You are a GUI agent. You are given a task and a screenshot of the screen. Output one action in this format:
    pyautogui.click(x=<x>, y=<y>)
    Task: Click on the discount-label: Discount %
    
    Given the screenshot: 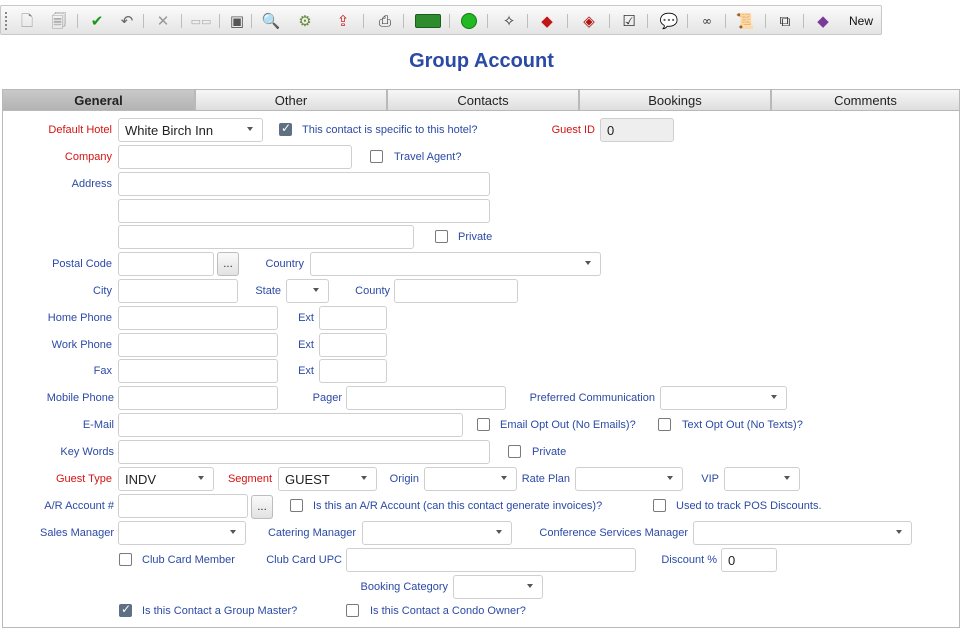 What is the action you would take?
    pyautogui.click(x=689, y=560)
    